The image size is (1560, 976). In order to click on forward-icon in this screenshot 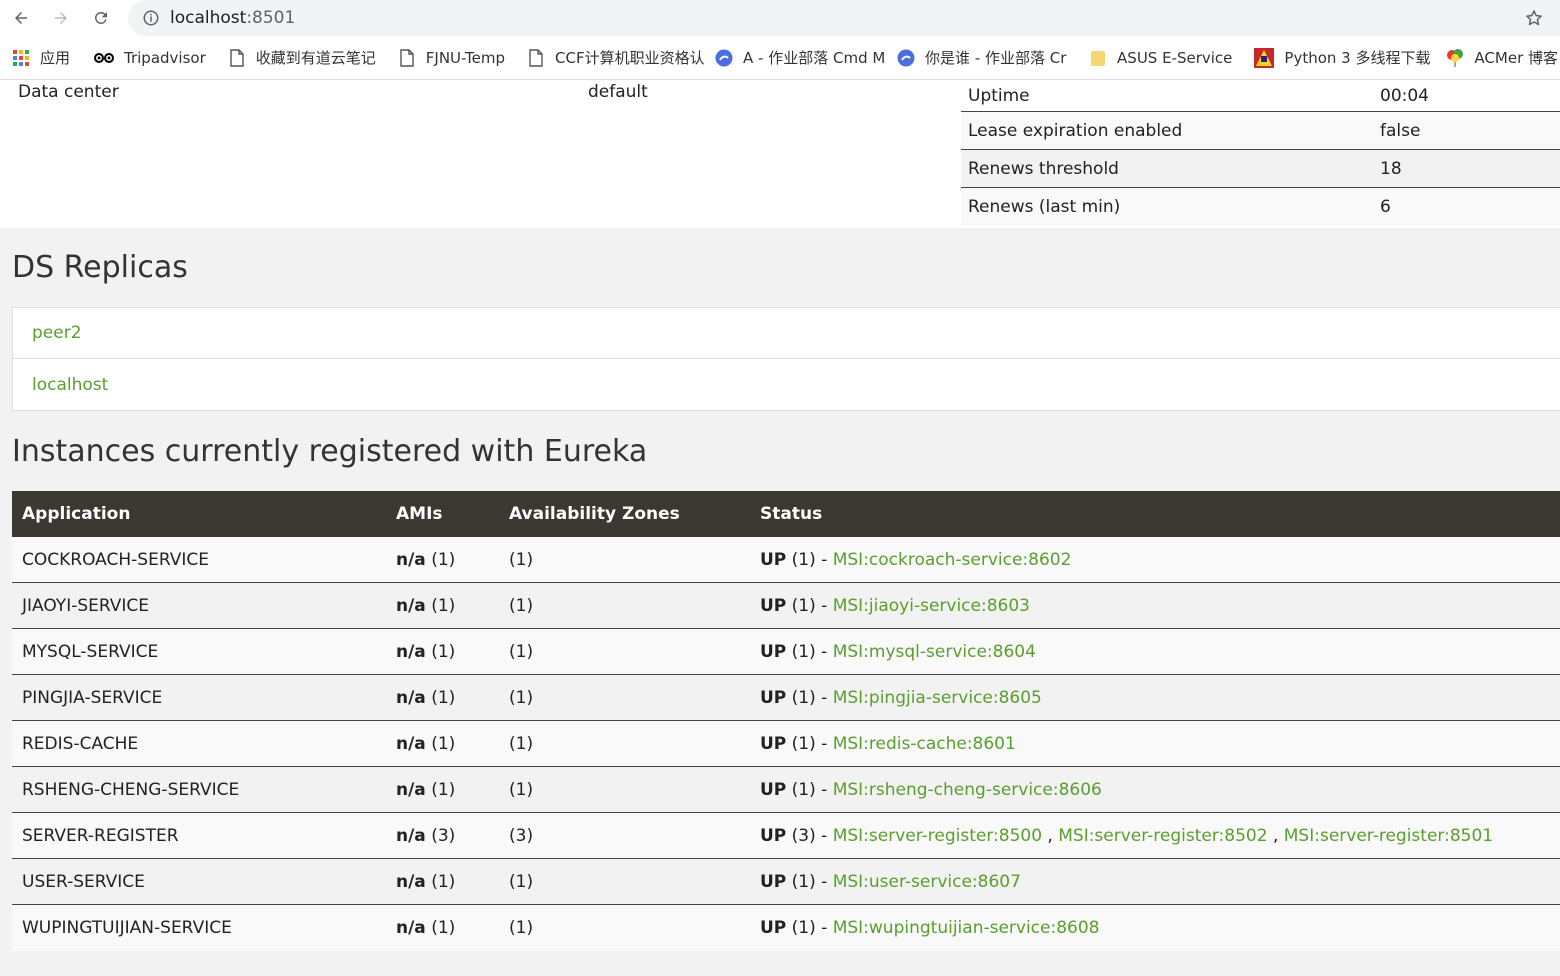, I will do `click(61, 18)`.